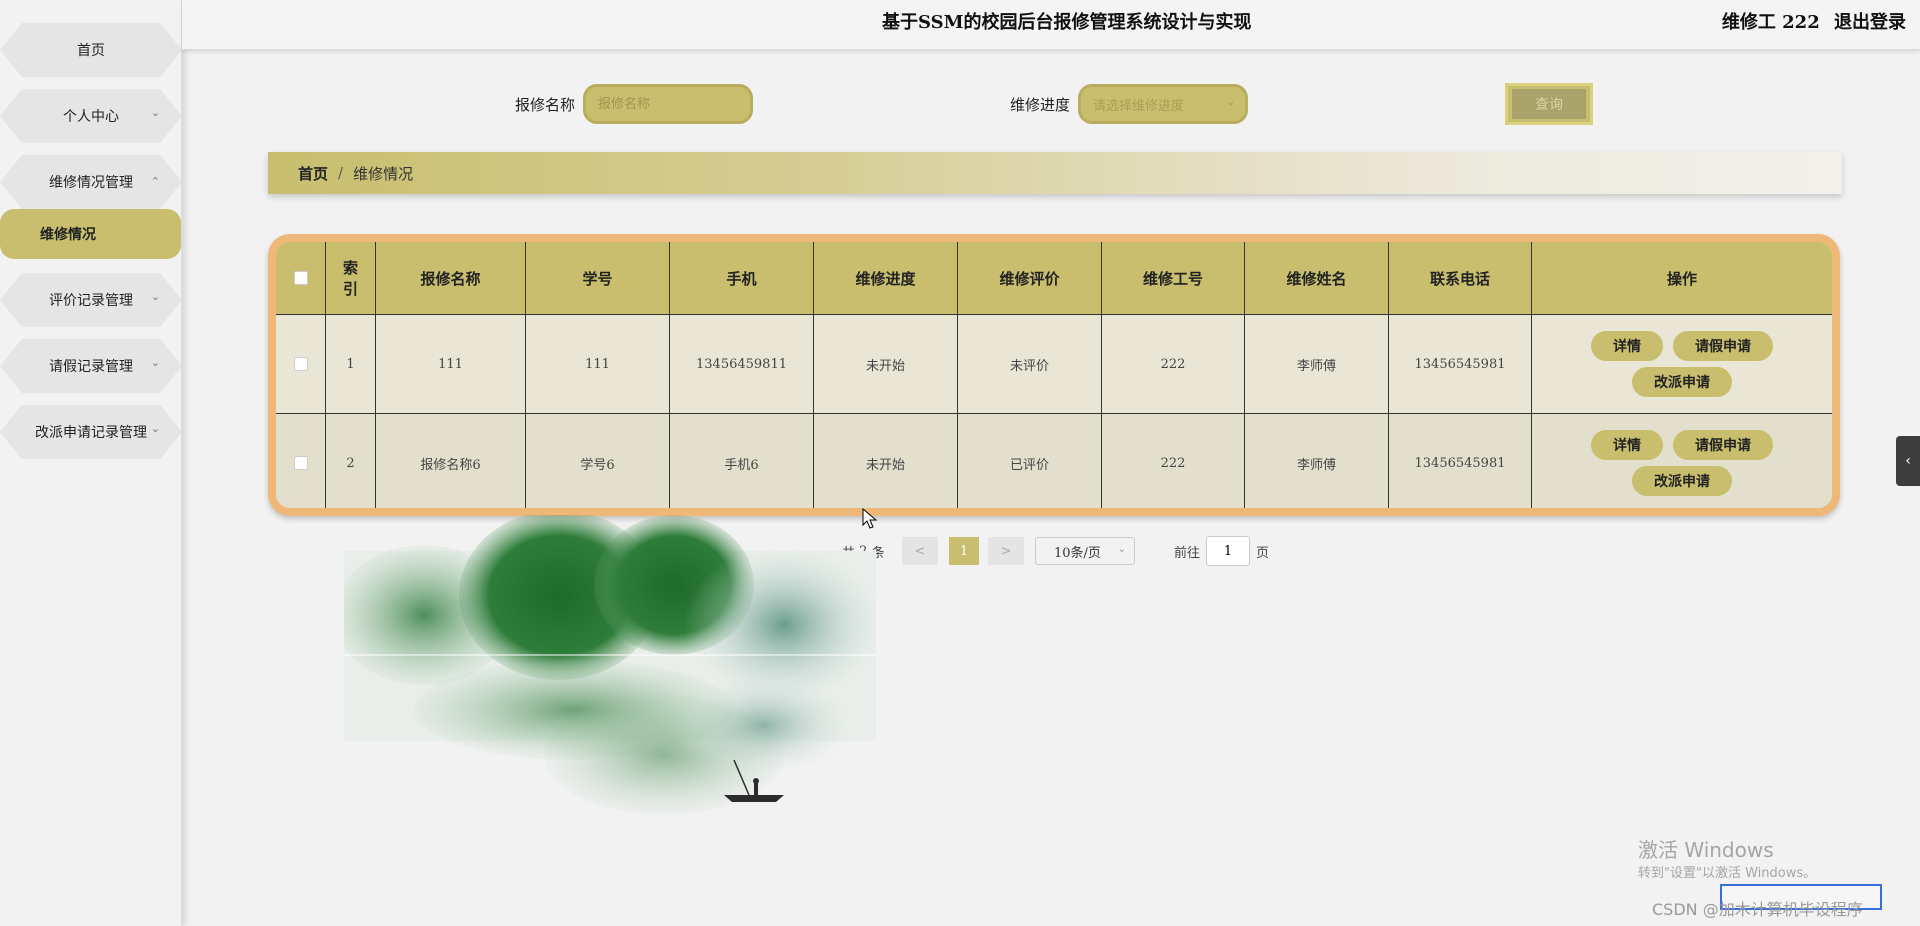  I want to click on sidebar-item-repair-status: 维修情况, so click(90, 234).